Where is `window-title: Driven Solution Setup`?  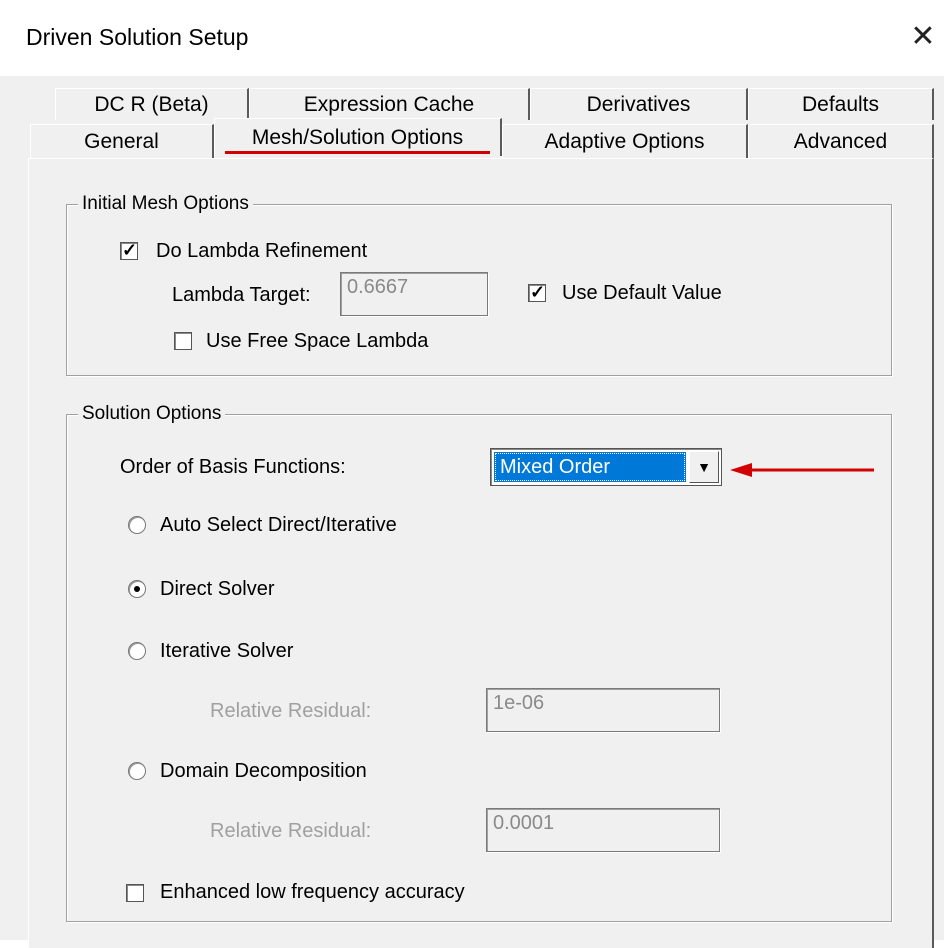 window-title: Driven Solution Setup is located at coordinates (137, 37).